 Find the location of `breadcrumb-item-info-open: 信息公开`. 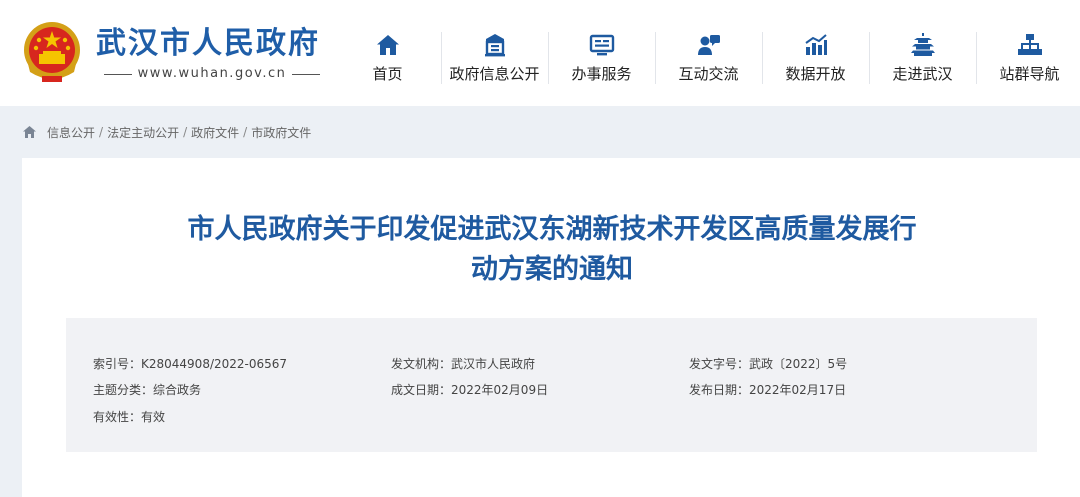

breadcrumb-item-info-open: 信息公开 is located at coordinates (71, 132).